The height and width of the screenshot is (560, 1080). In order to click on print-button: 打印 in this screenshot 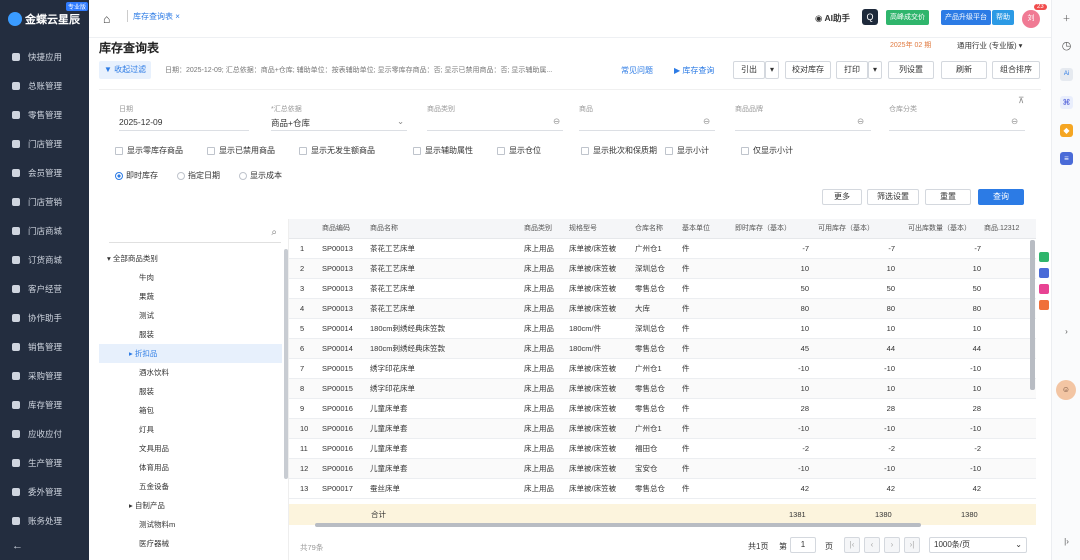, I will do `click(852, 70)`.